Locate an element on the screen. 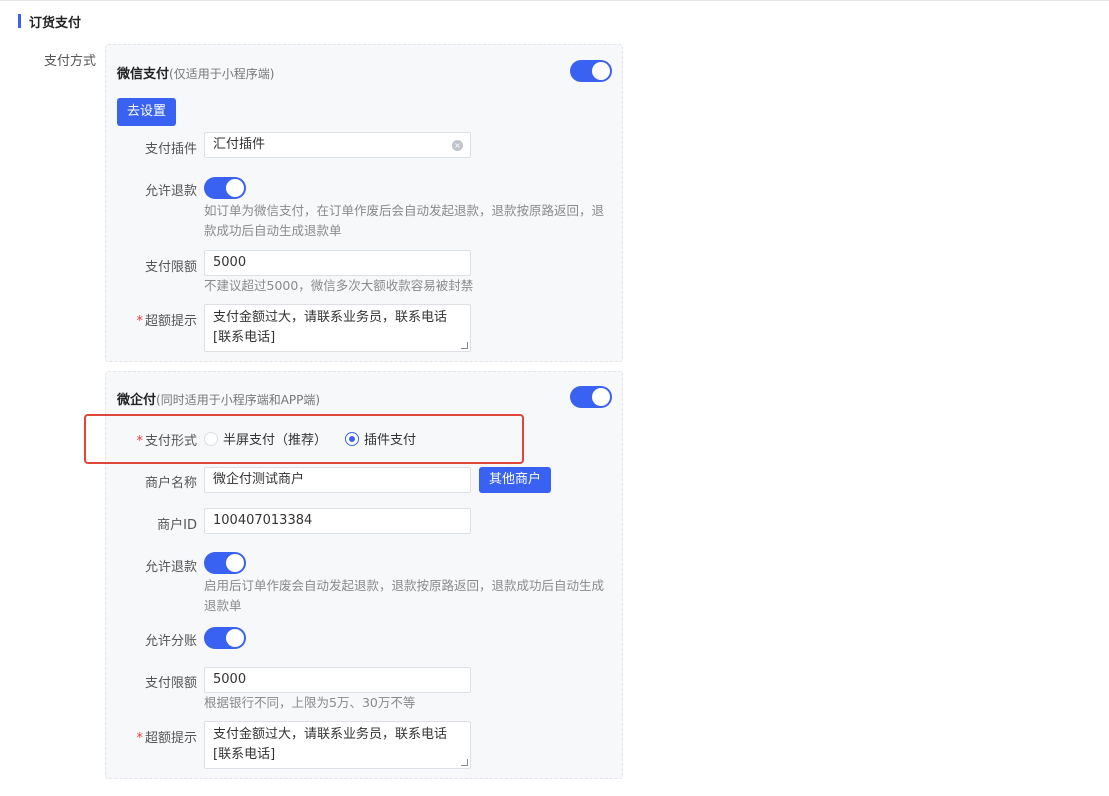 This screenshot has width=1109, height=796. wechat-pay-subtitle: (仅适用于小程序端) is located at coordinates (222, 74).